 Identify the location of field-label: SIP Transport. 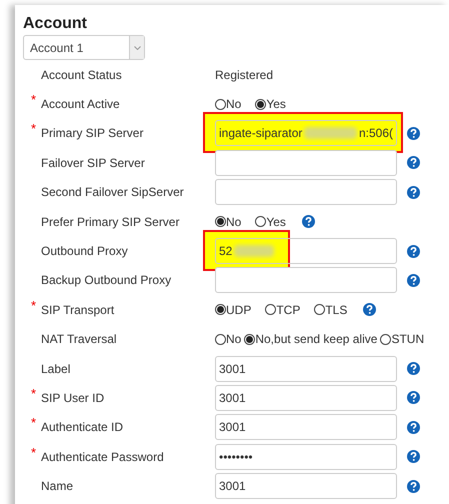
(77, 310).